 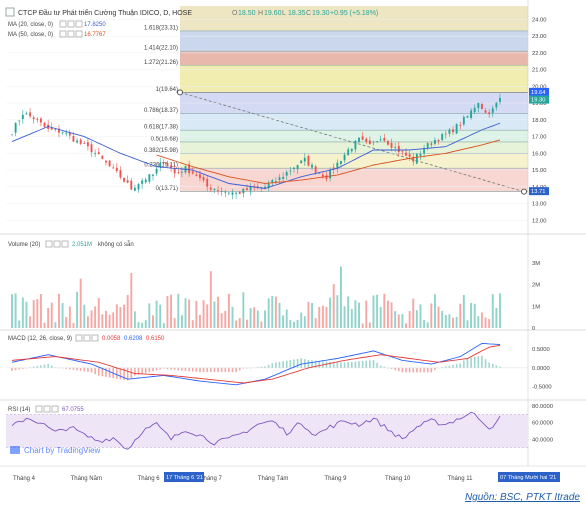 I want to click on rsi-tick-label: 40.0000, so click(x=542, y=440).